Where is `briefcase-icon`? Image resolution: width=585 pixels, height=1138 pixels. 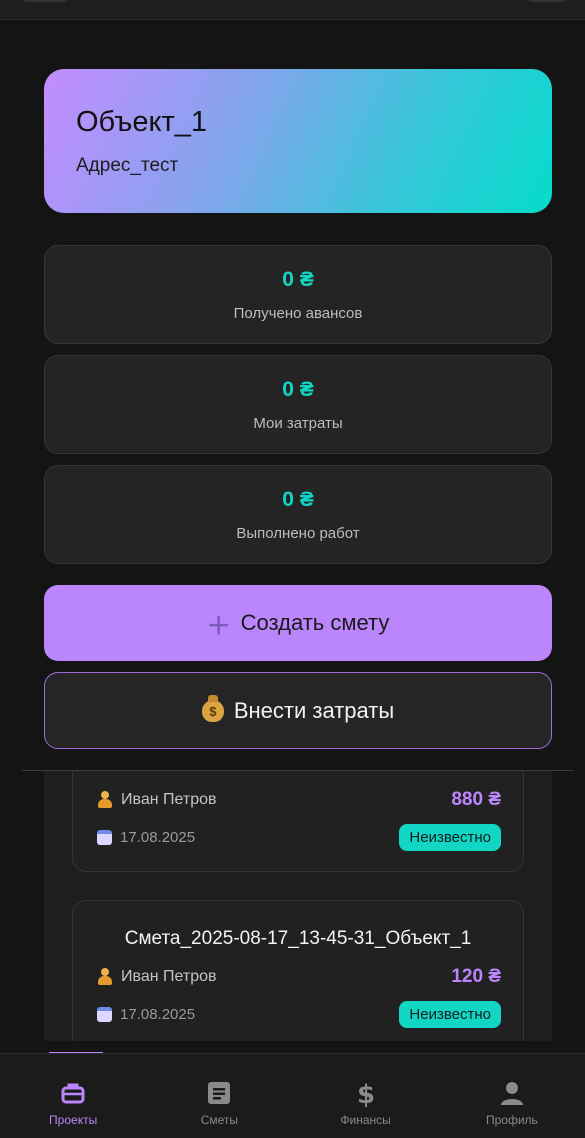 briefcase-icon is located at coordinates (73, 1093).